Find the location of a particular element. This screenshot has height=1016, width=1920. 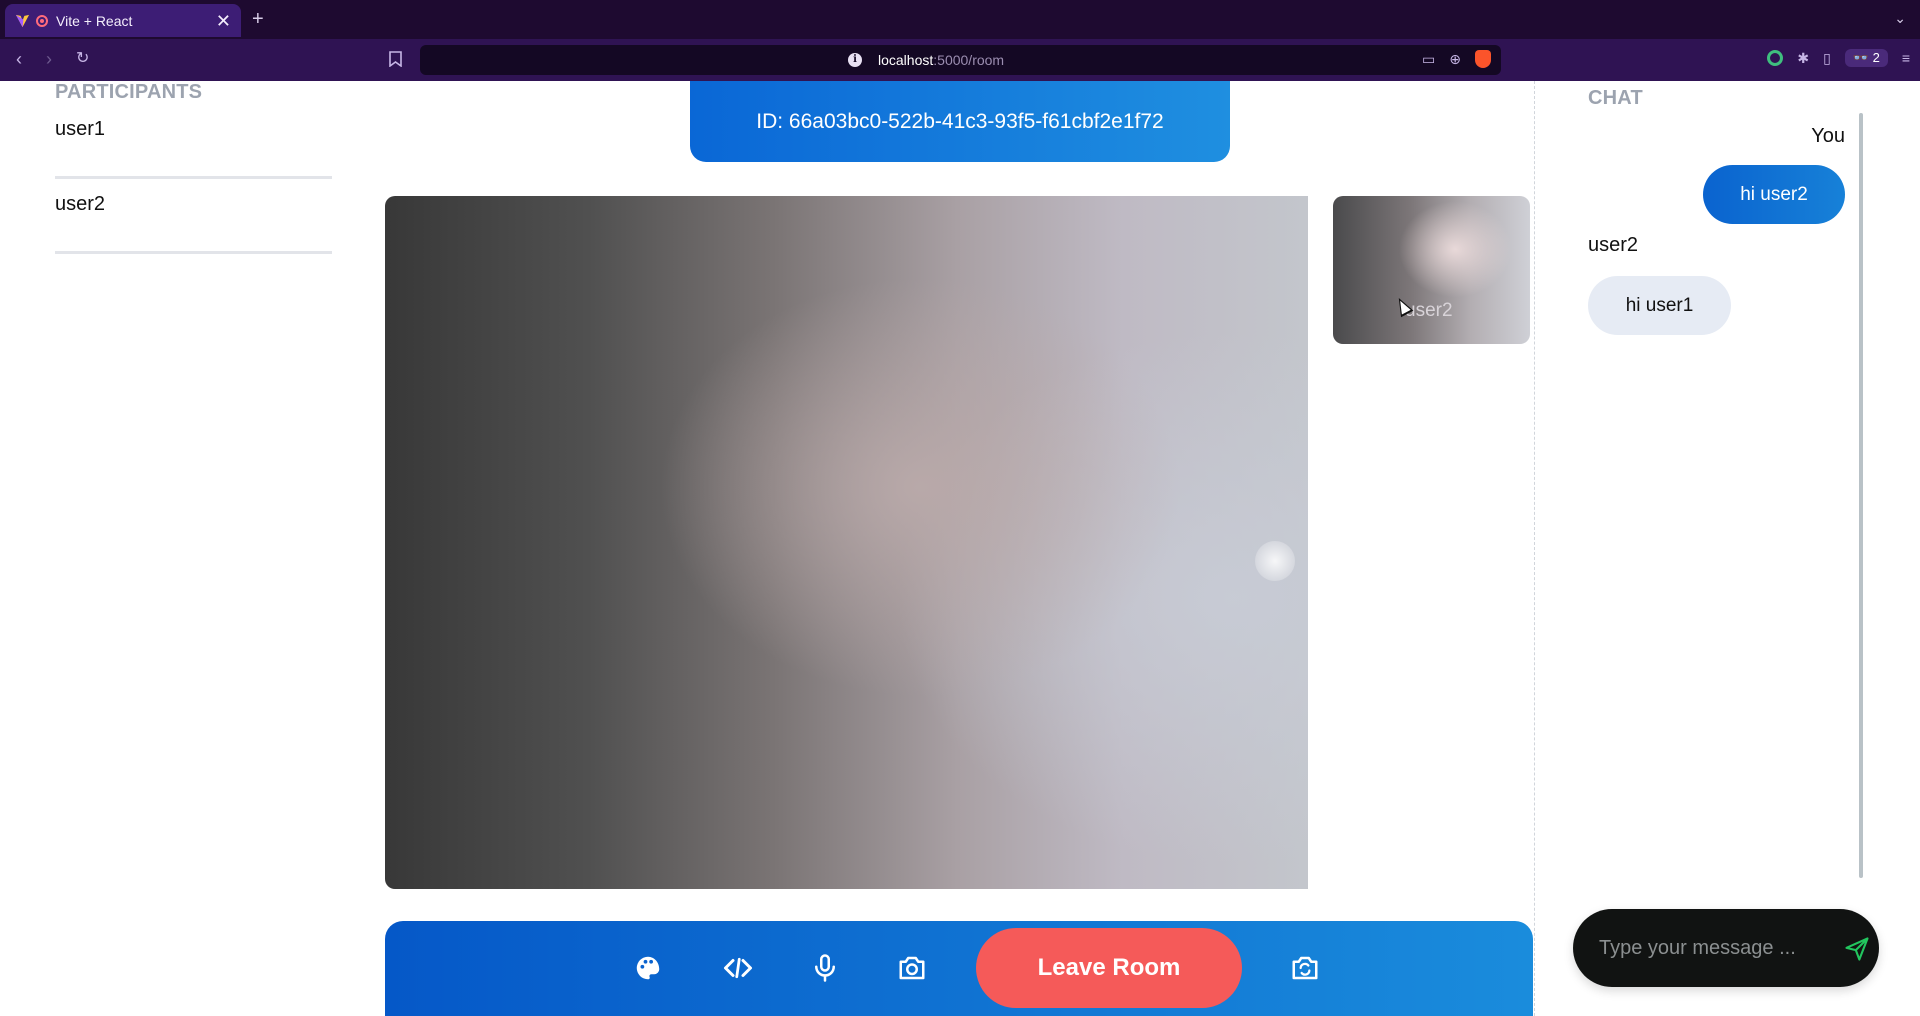

new-tab-button: + is located at coordinates (258, 19).